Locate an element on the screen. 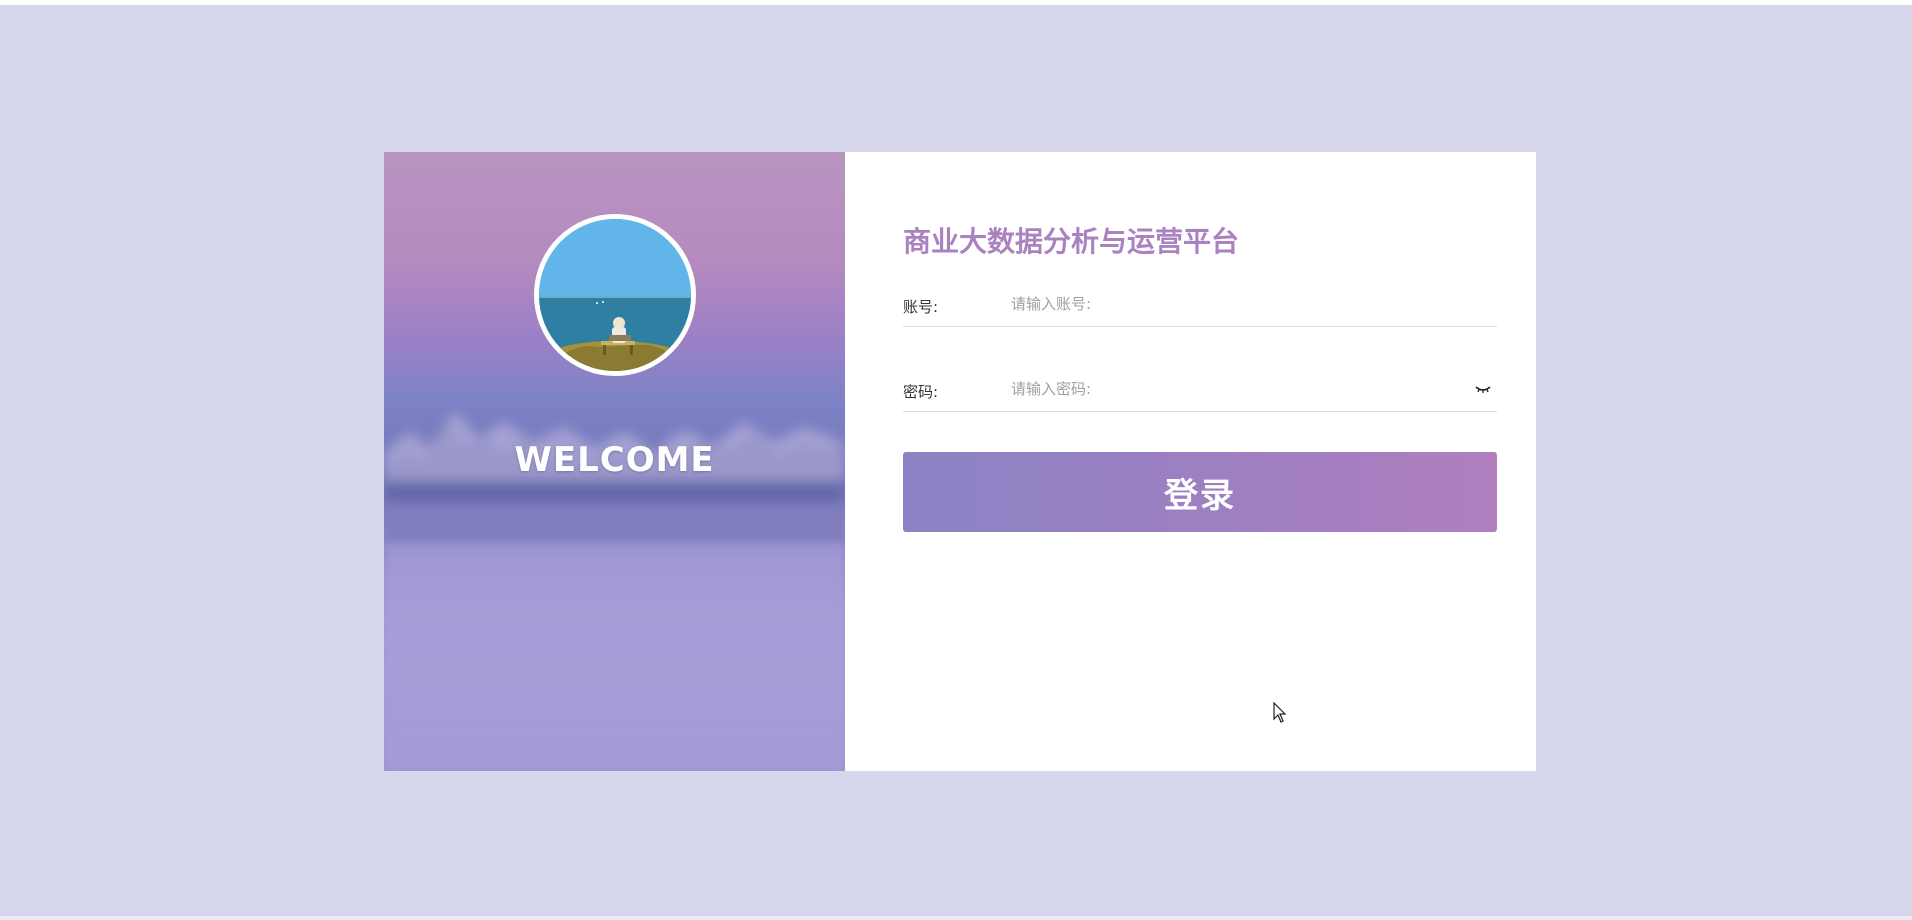  account-field: 账号: is located at coordinates (1200, 304).